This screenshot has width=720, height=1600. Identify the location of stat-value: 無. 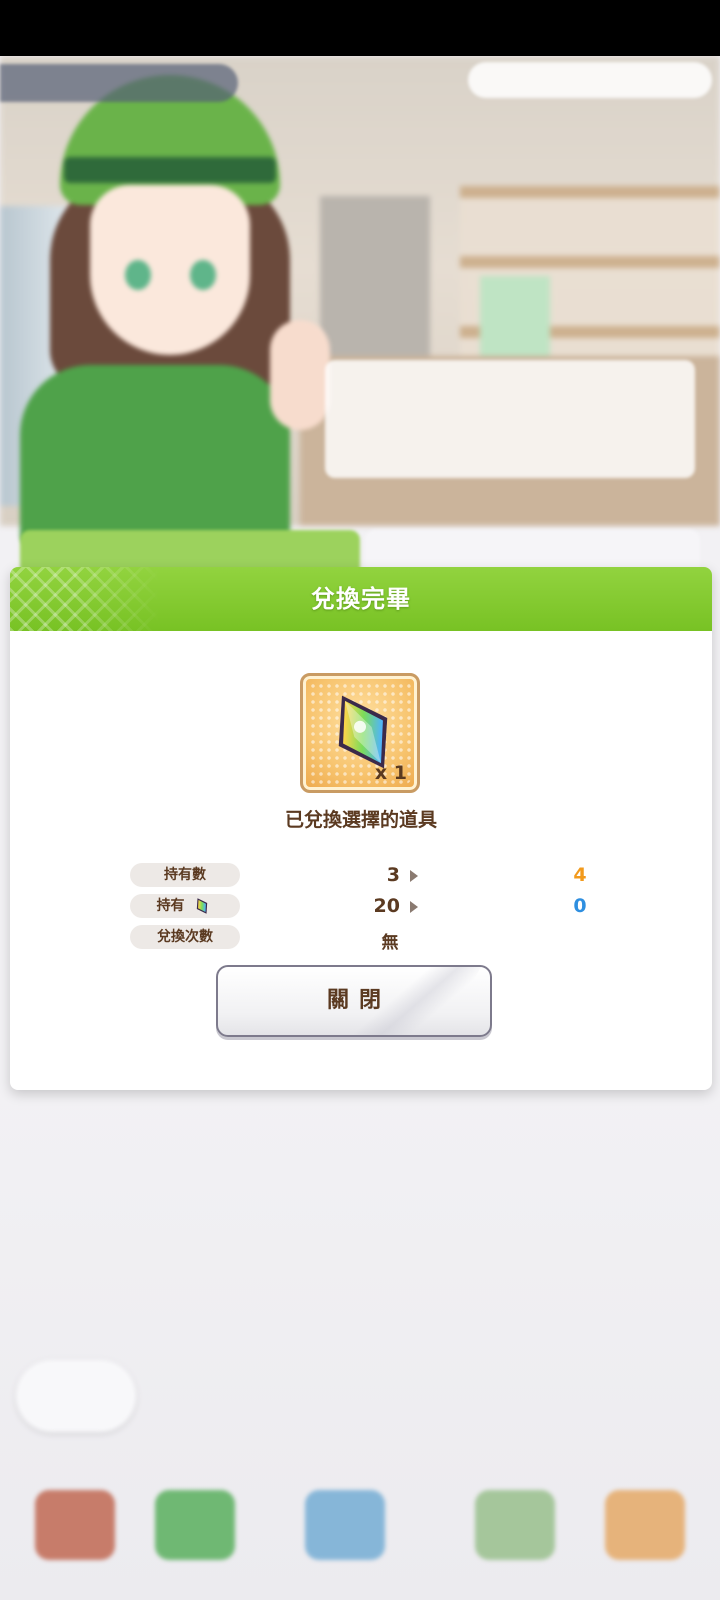
(390, 943).